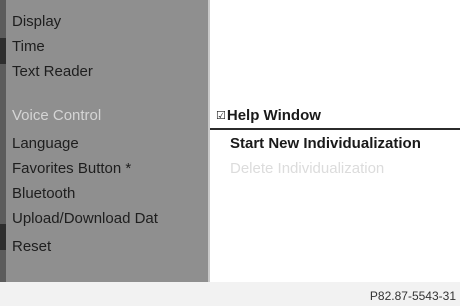  What do you see at coordinates (110, 116) in the screenshot?
I see `menu-item-voice-control: Voice Control` at bounding box center [110, 116].